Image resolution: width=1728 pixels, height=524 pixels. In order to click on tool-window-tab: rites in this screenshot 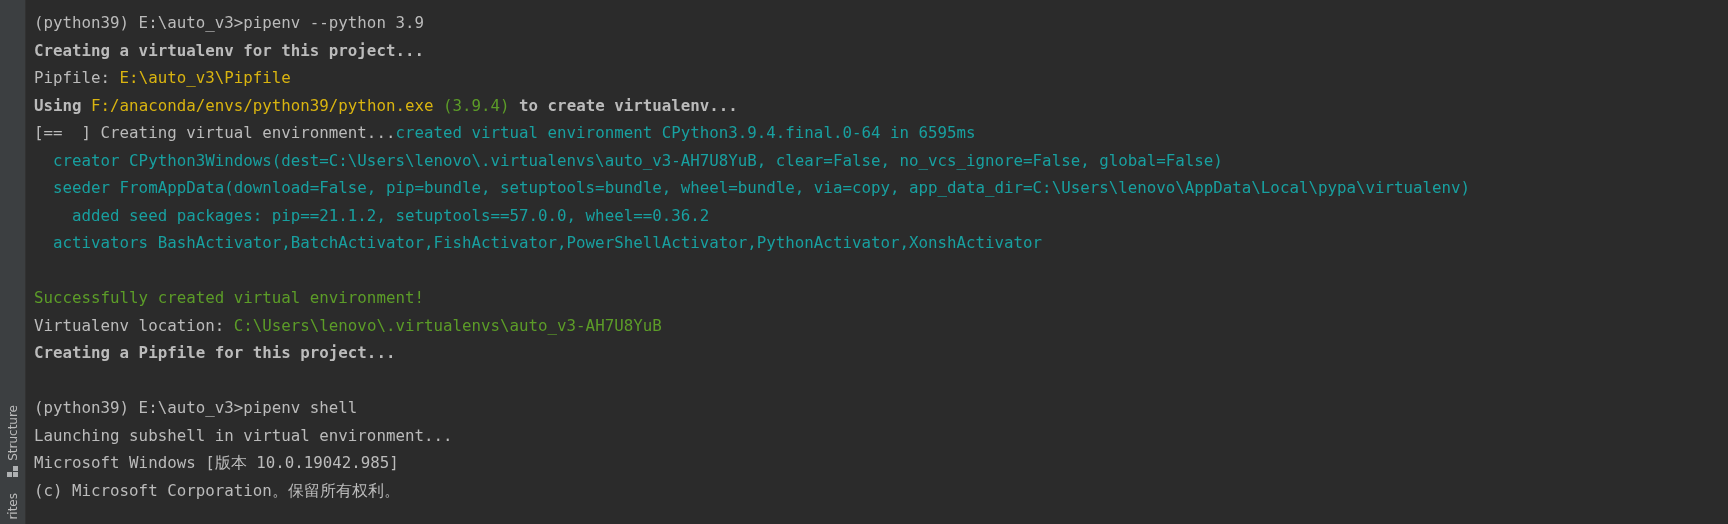, I will do `click(12, 508)`.